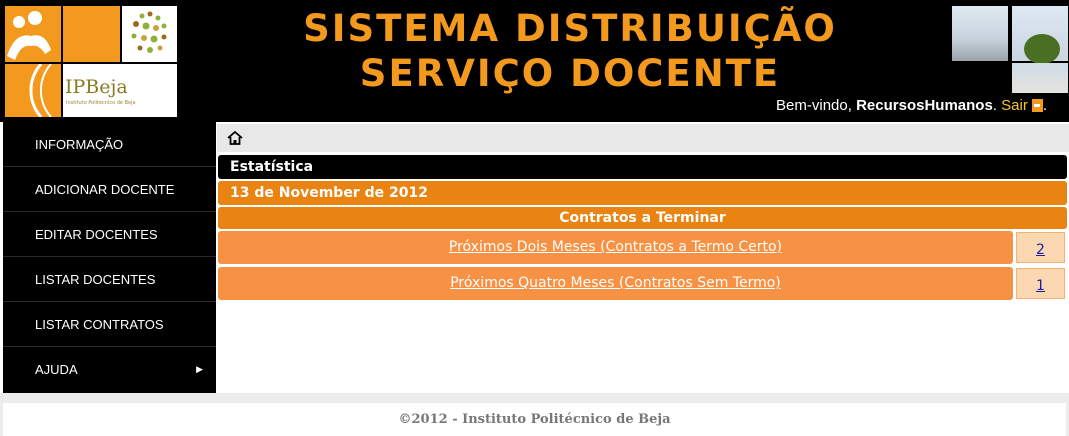 The height and width of the screenshot is (436, 1069). I want to click on campus-photo, so click(980, 33).